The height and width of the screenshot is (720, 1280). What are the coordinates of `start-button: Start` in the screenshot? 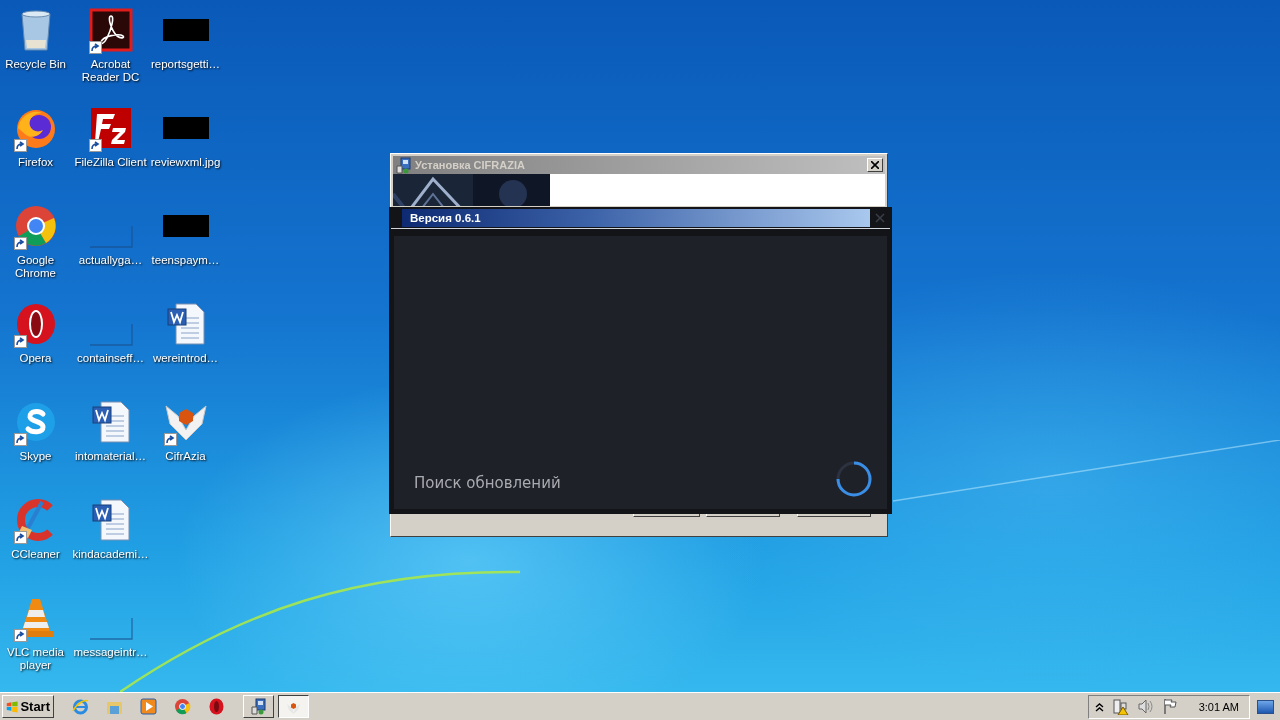 It's located at (28, 706).